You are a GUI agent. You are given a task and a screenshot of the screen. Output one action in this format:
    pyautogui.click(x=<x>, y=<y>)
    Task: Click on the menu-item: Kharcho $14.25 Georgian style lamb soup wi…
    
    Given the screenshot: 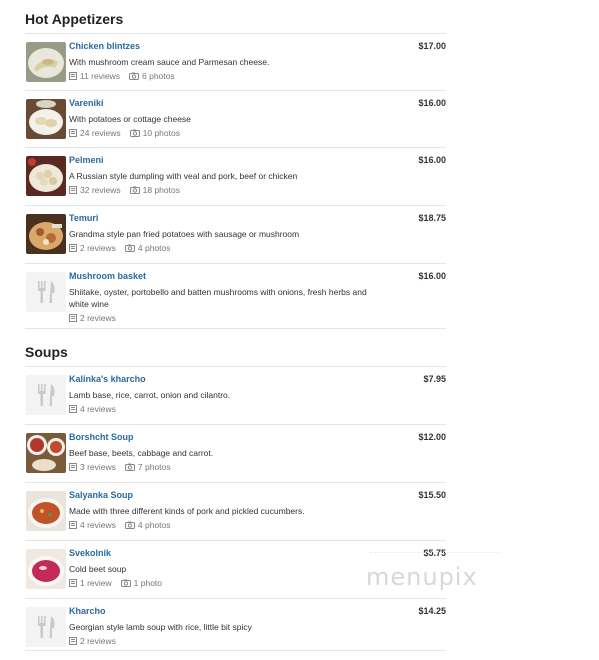 What is the action you would take?
    pyautogui.click(x=235, y=625)
    